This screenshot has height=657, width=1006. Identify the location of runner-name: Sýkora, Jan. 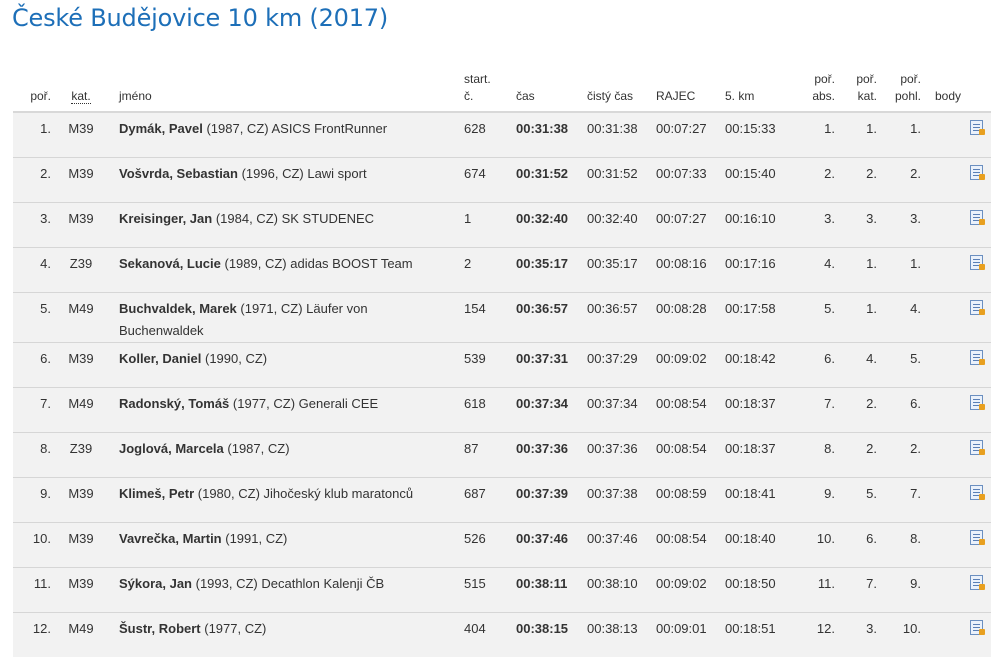
(155, 583).